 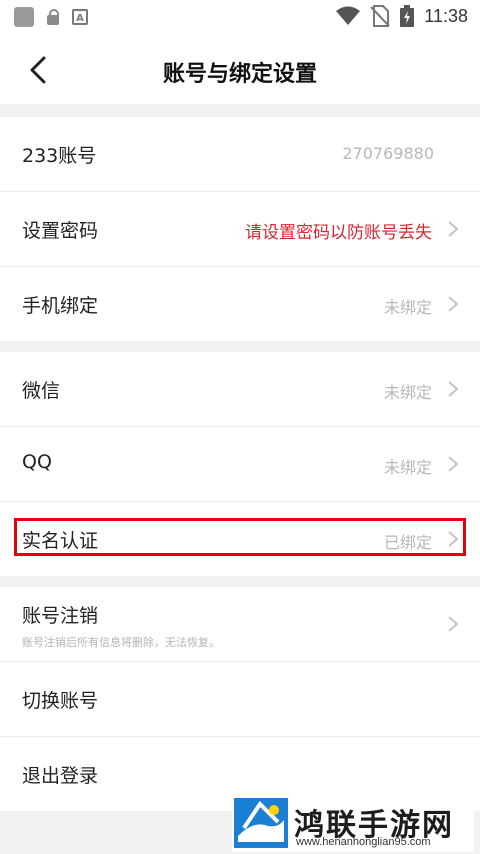 What do you see at coordinates (446, 15) in the screenshot?
I see `clock-time: 11:38` at bounding box center [446, 15].